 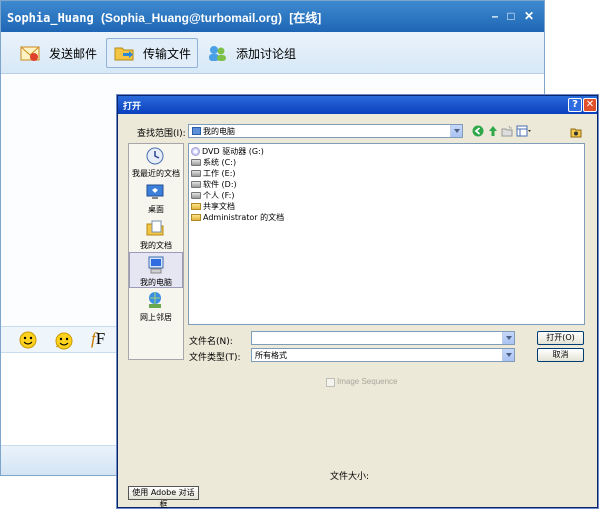 What do you see at coordinates (211, 342) in the screenshot?
I see `filename-label: 文件名(N):` at bounding box center [211, 342].